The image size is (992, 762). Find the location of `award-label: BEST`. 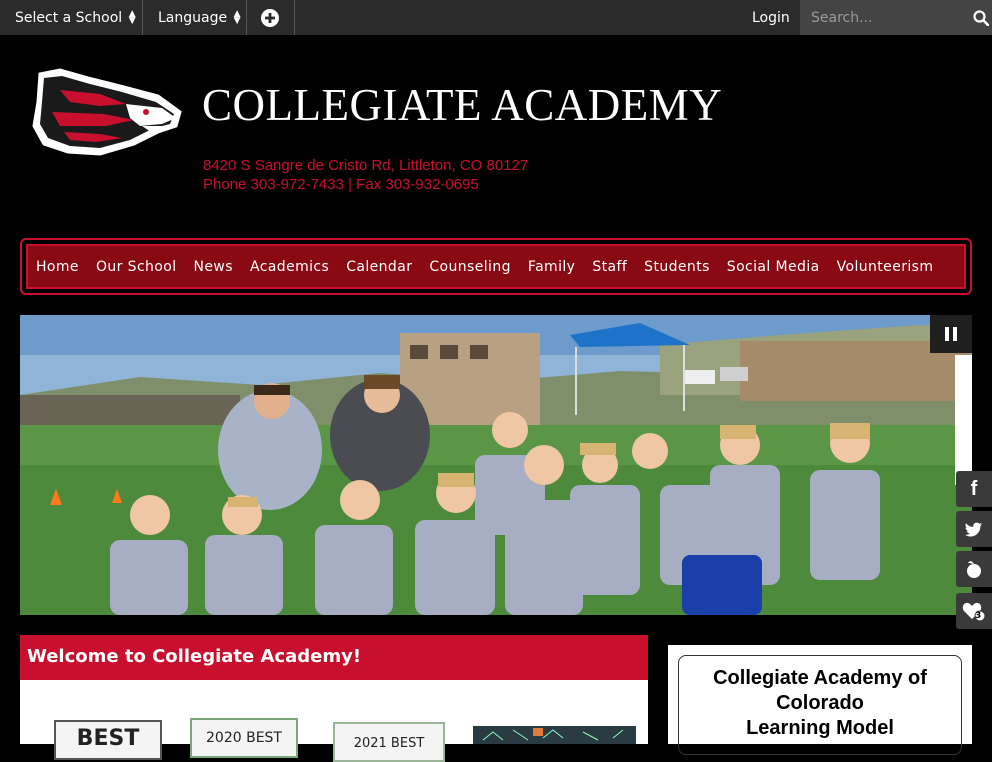

award-label: BEST is located at coordinates (108, 738).